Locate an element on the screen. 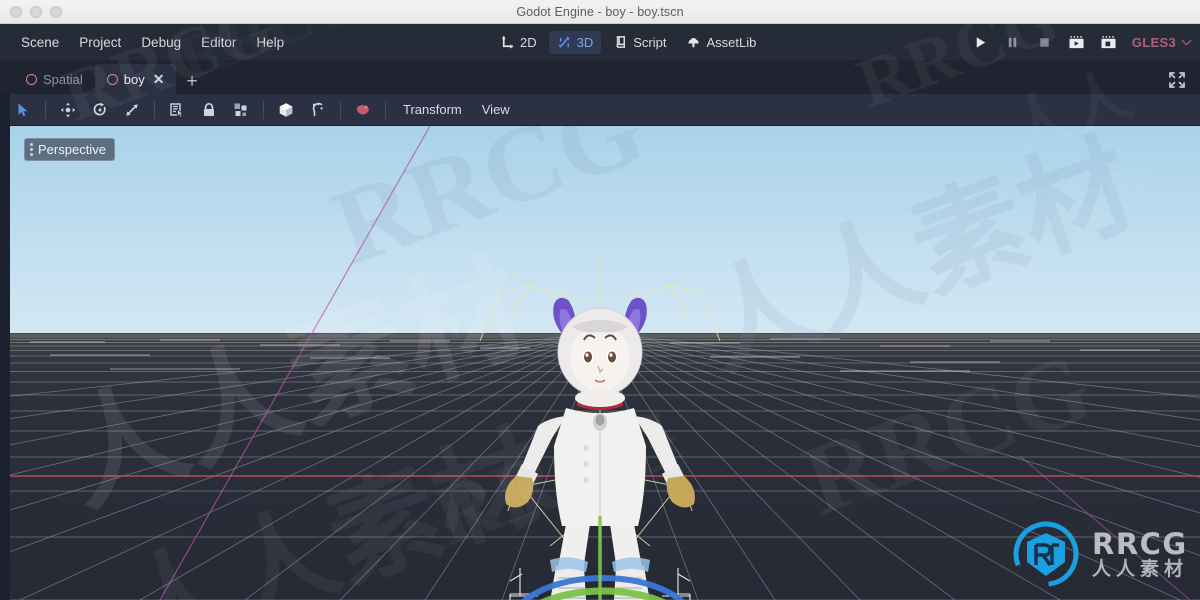 The width and height of the screenshot is (1200, 600). scene-tab-label: boy is located at coordinates (134, 79).